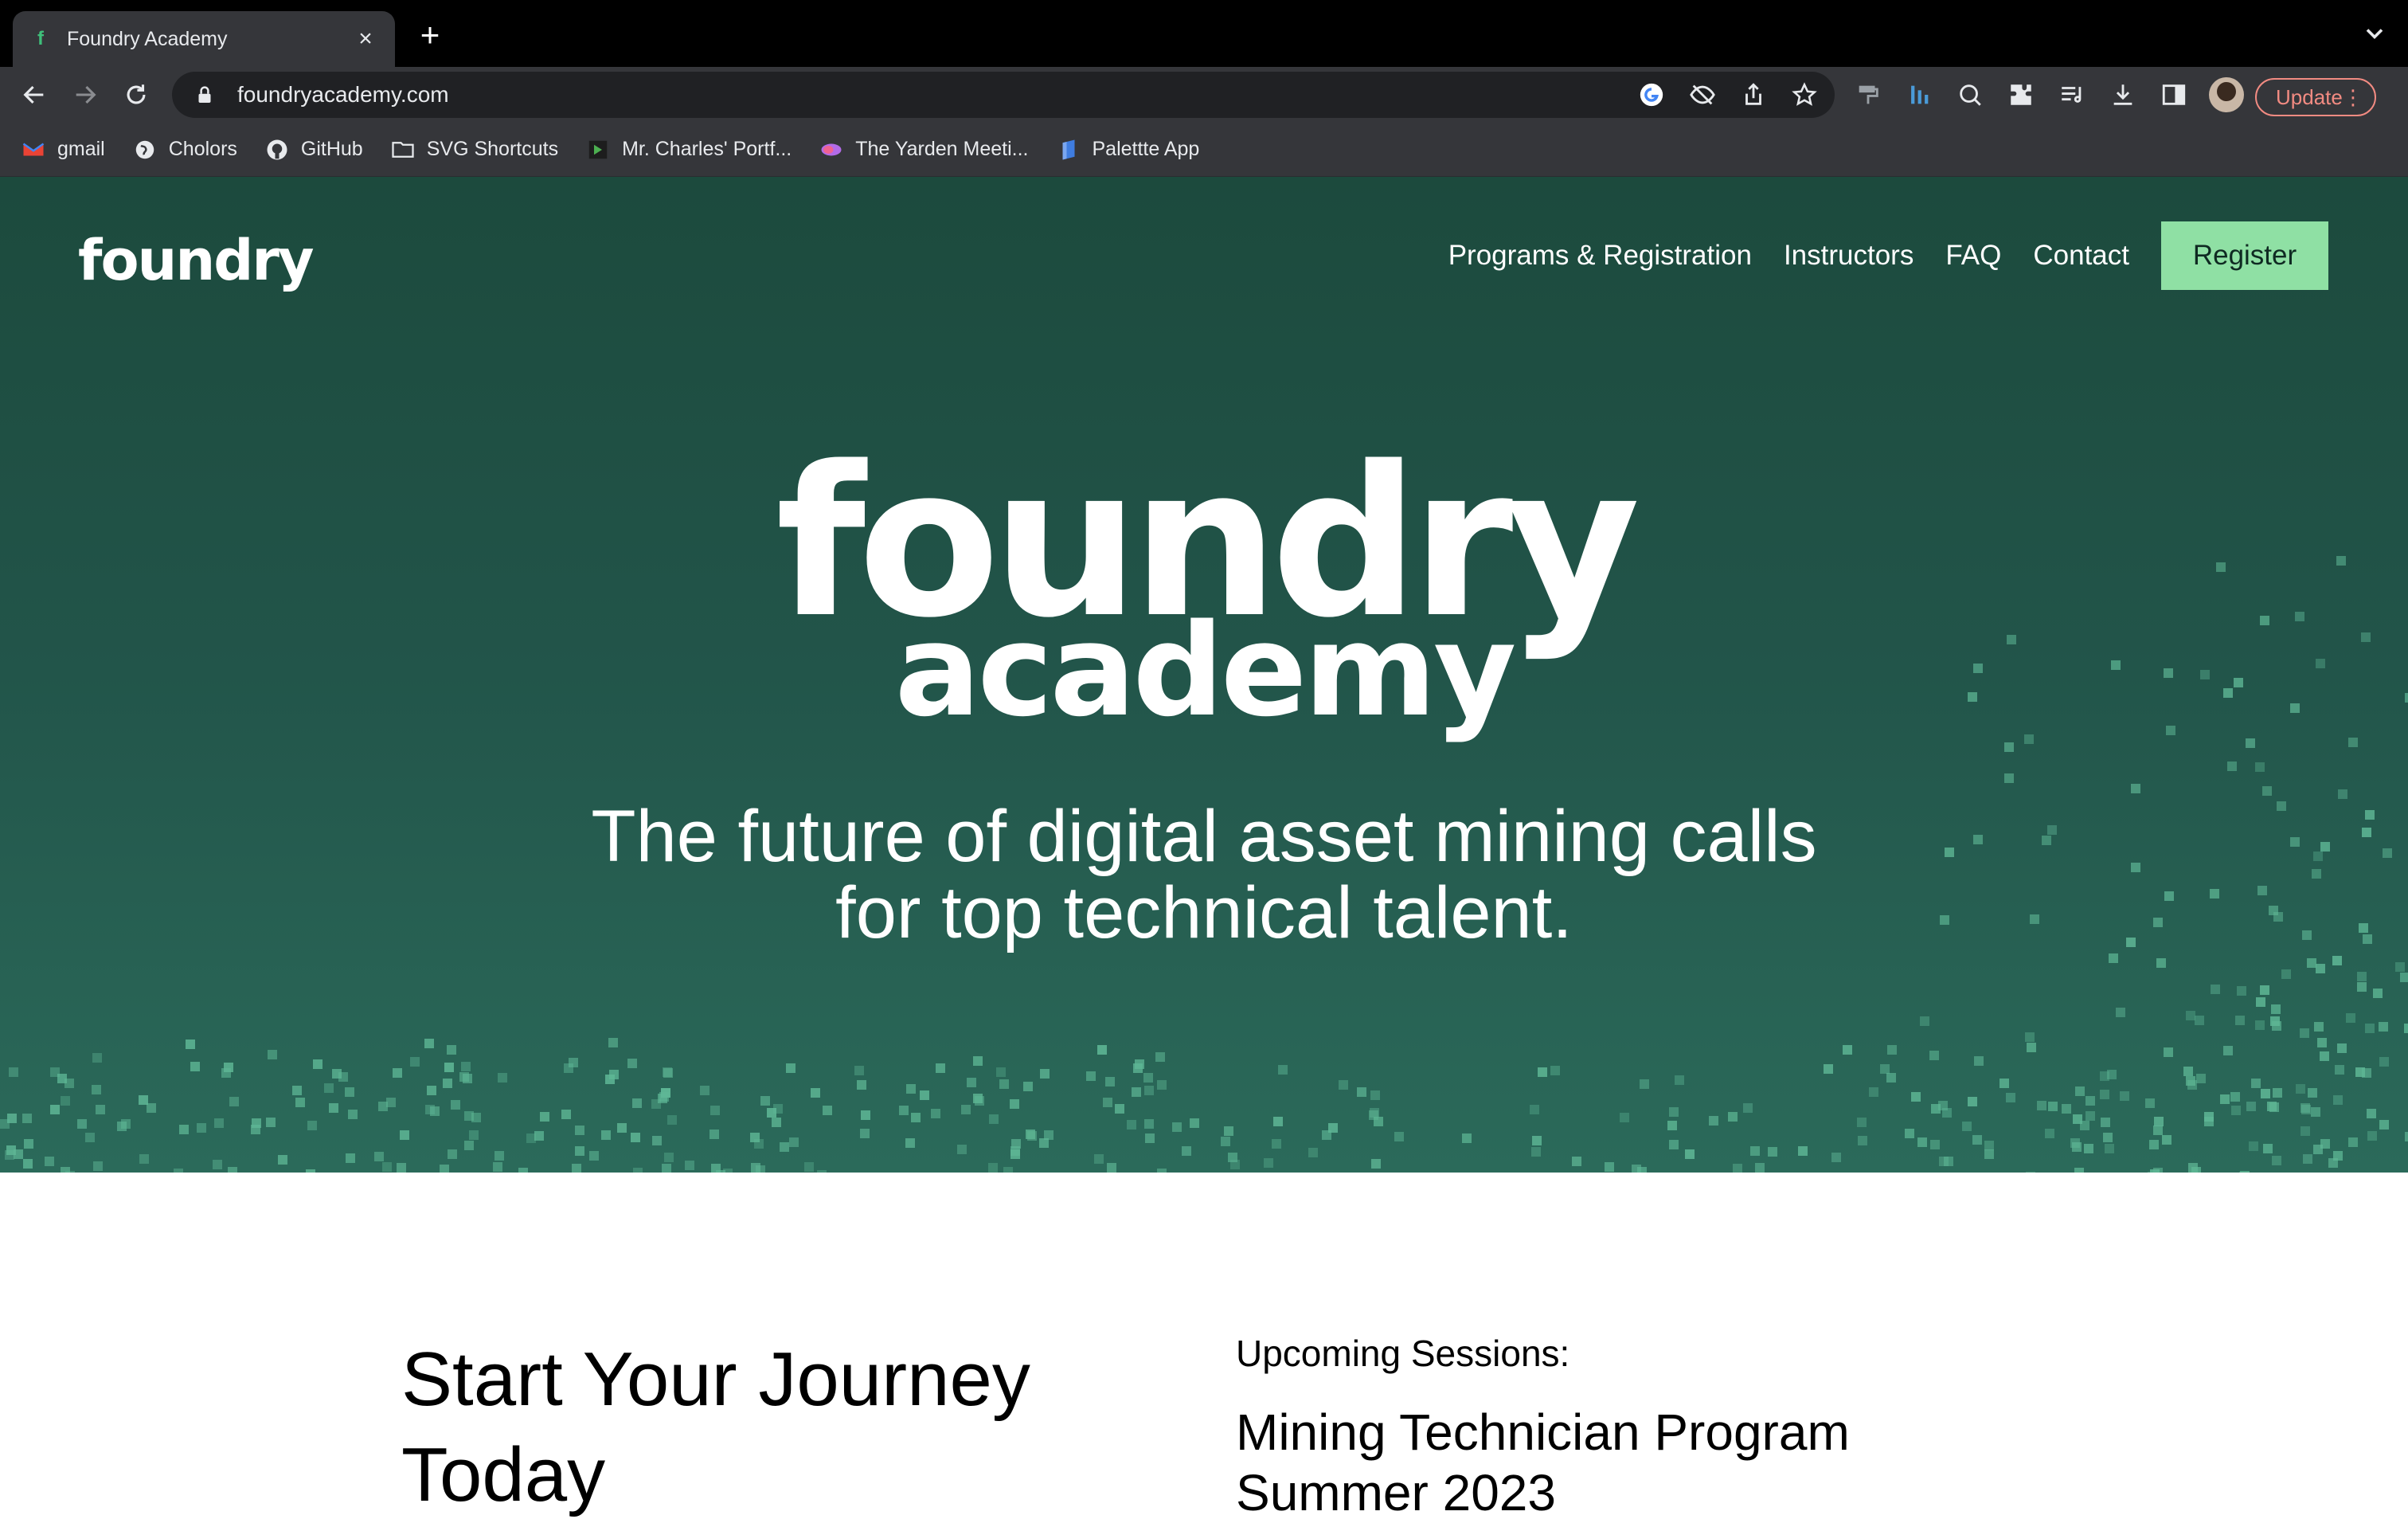 The width and height of the screenshot is (2408, 1523). Describe the element at coordinates (1146, 149) in the screenshot. I see `bookmark-label: Palettte App` at that location.